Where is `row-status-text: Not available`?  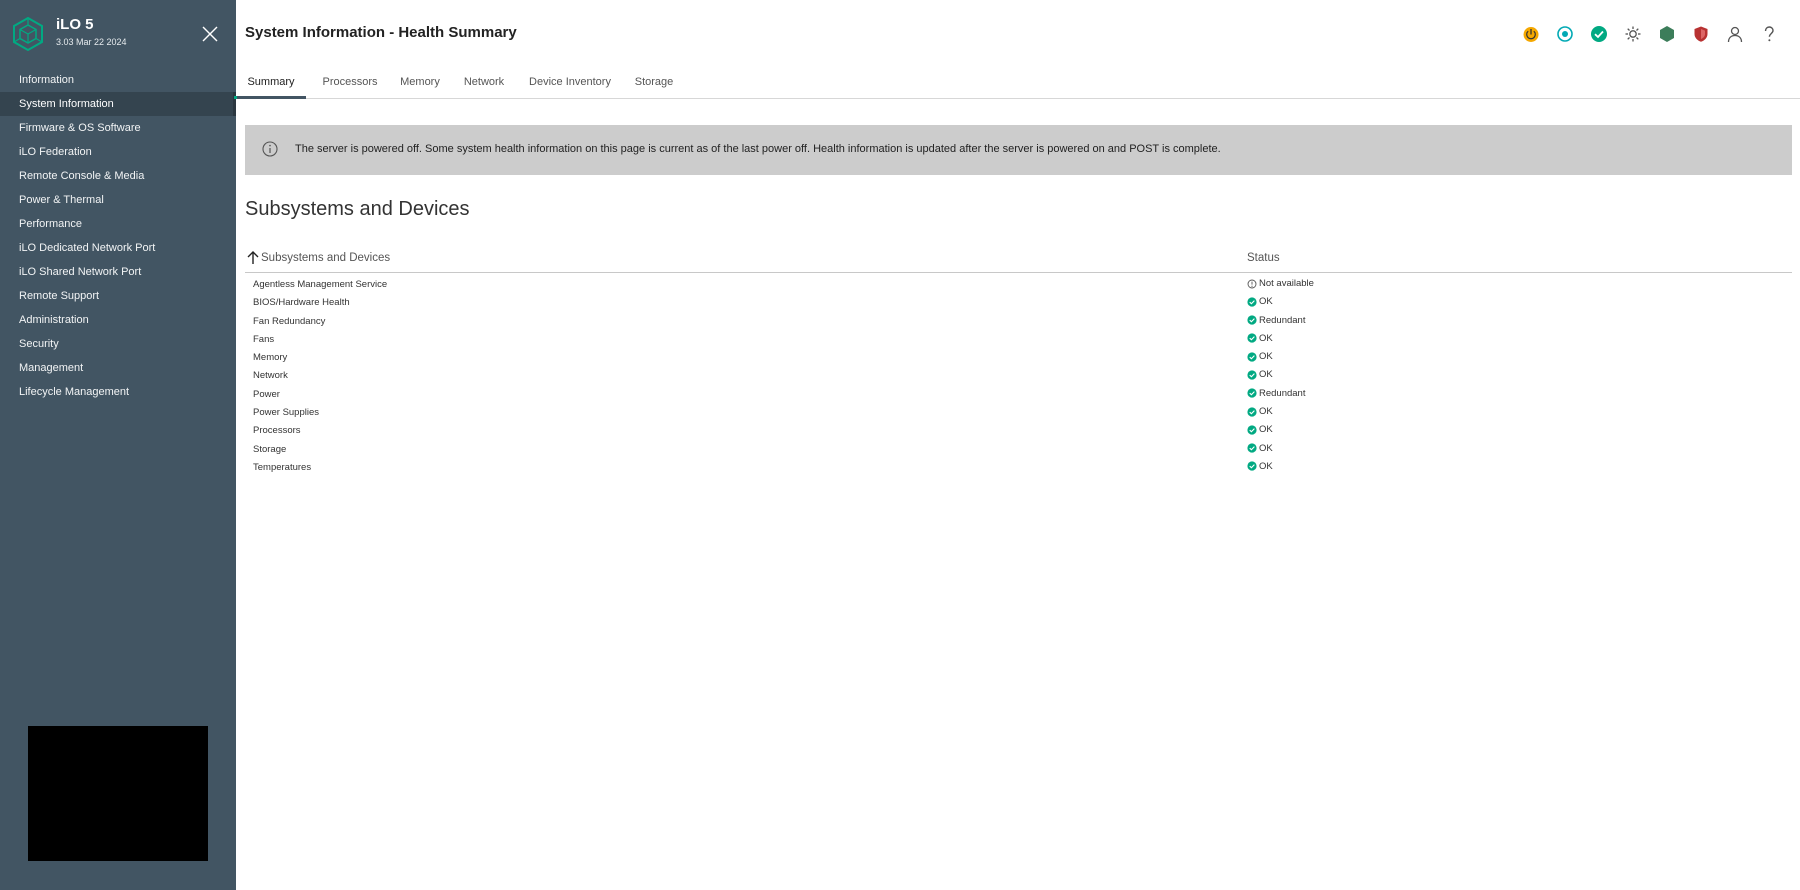 row-status-text: Not available is located at coordinates (1286, 283).